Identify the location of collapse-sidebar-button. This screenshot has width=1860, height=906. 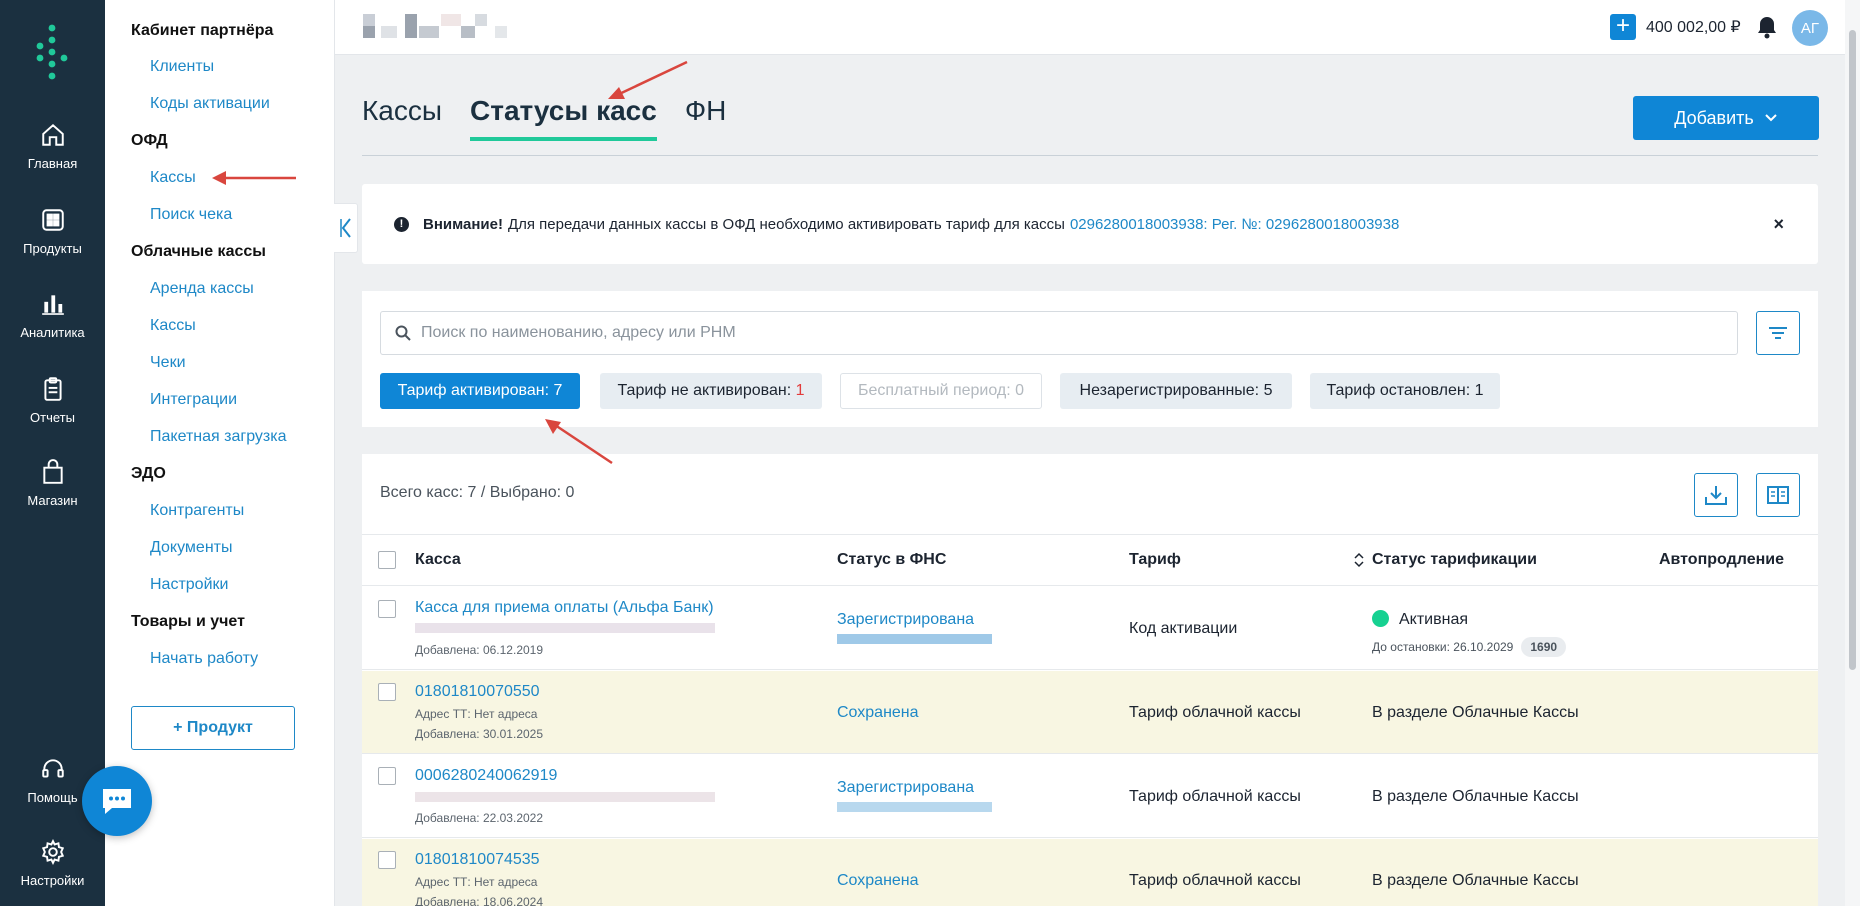
(346, 228).